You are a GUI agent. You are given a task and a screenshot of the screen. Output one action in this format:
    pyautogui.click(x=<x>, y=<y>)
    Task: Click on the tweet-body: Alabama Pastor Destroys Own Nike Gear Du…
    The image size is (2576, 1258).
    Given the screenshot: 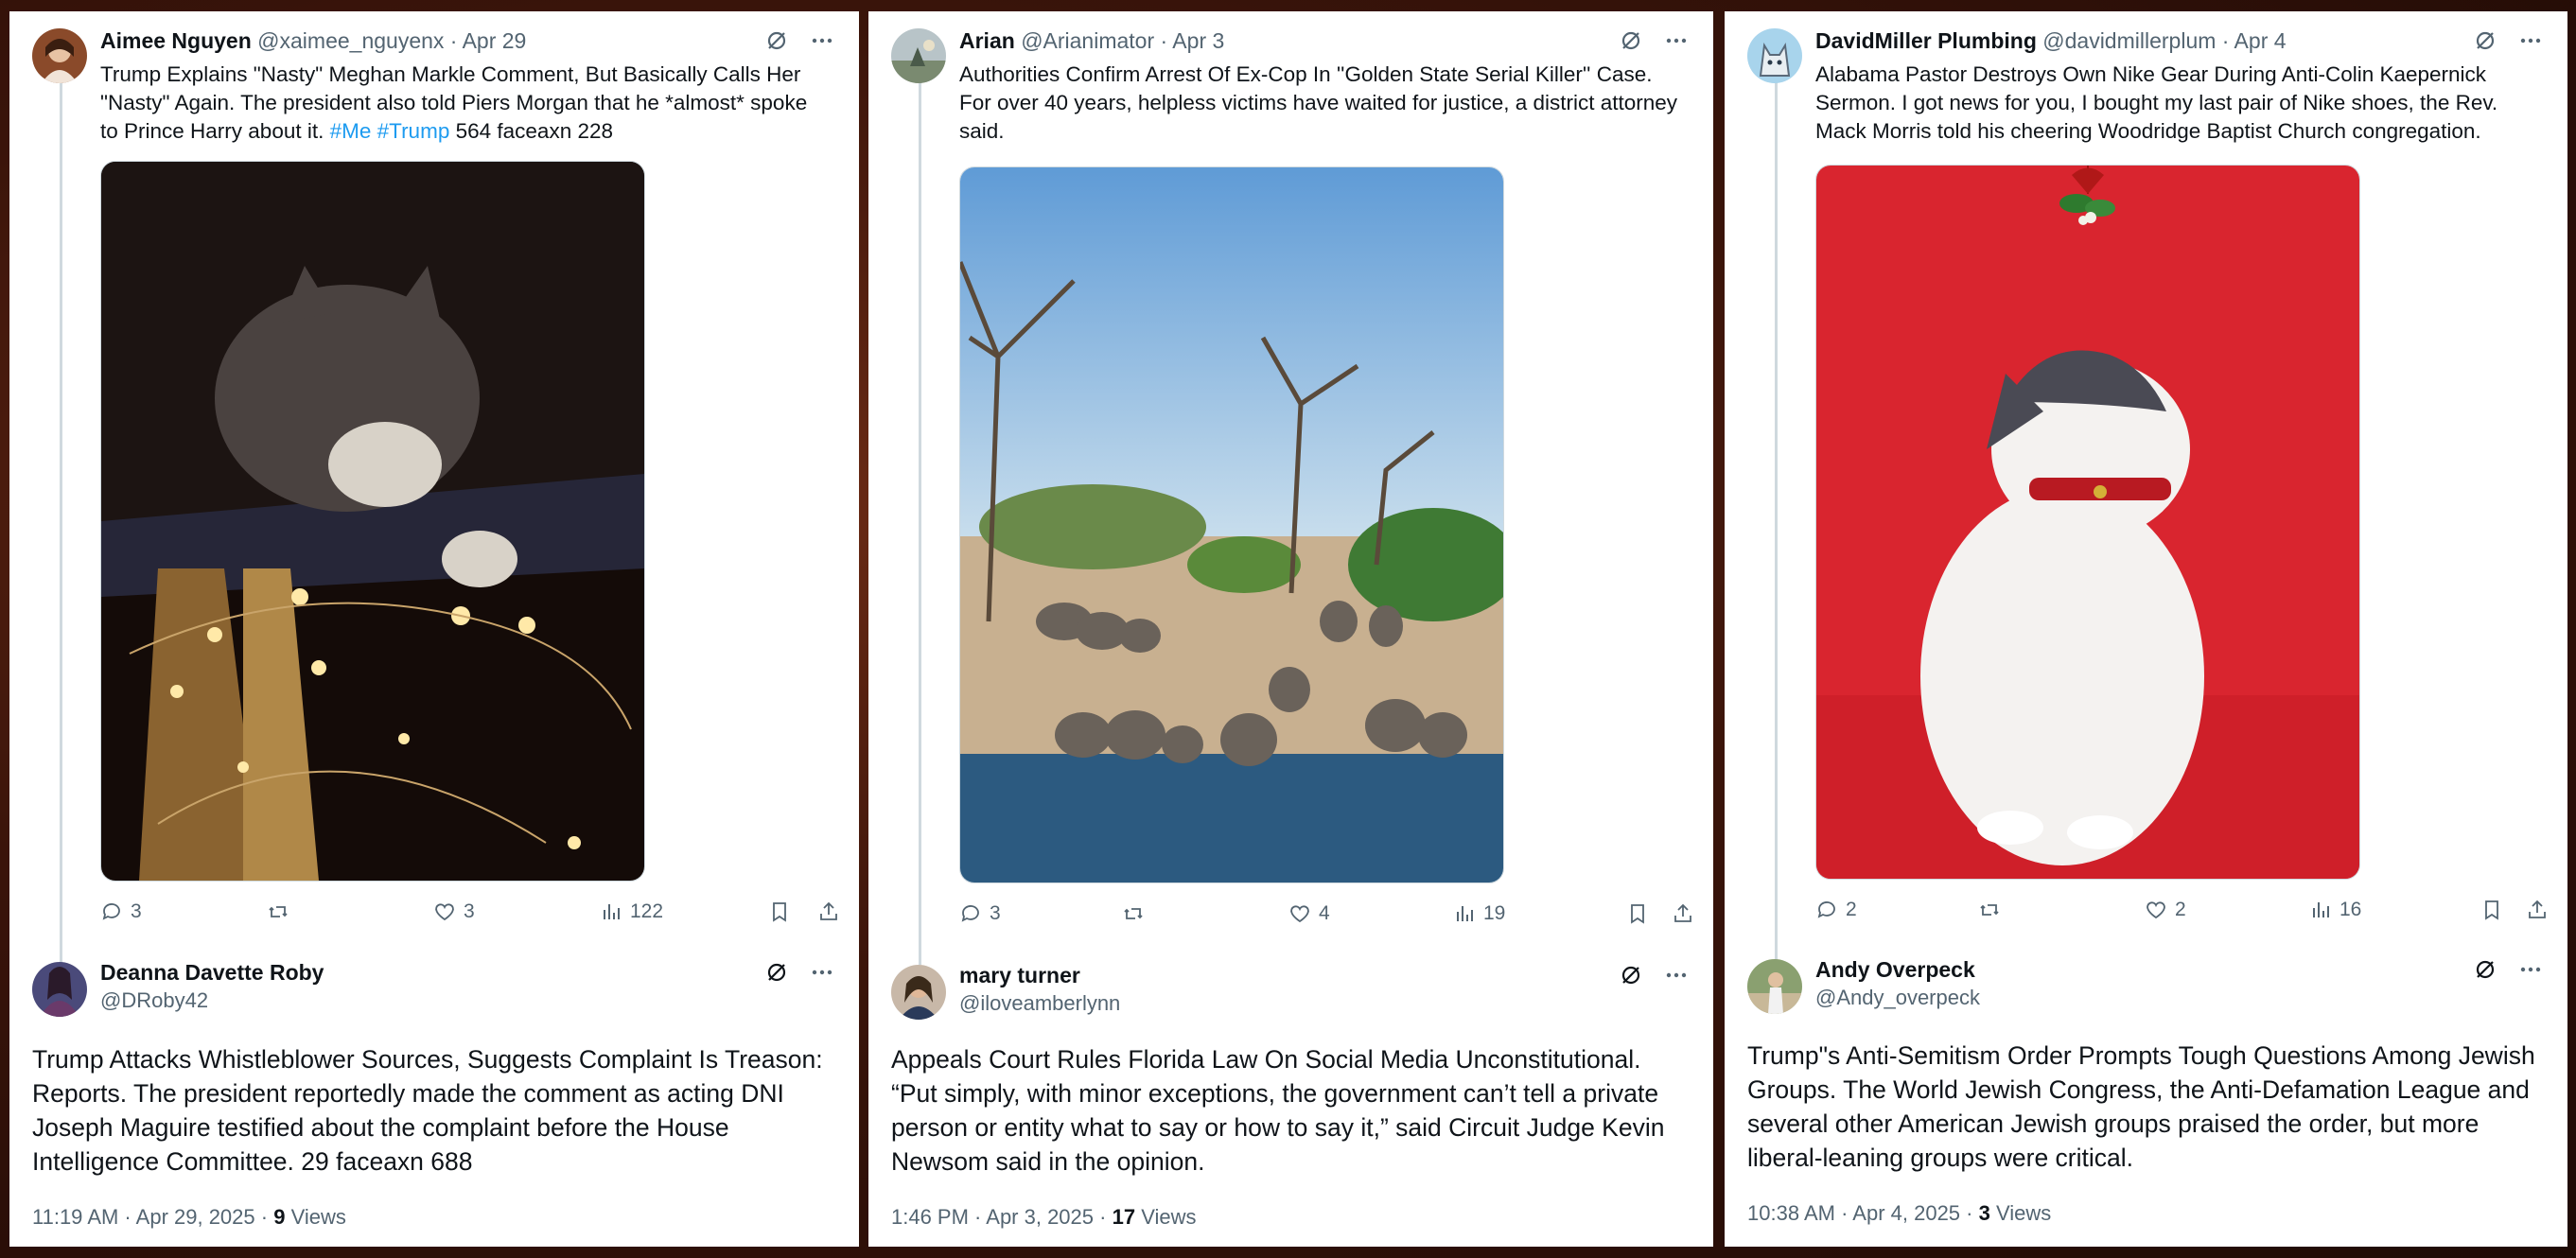 What is the action you would take?
    pyautogui.click(x=2156, y=102)
    